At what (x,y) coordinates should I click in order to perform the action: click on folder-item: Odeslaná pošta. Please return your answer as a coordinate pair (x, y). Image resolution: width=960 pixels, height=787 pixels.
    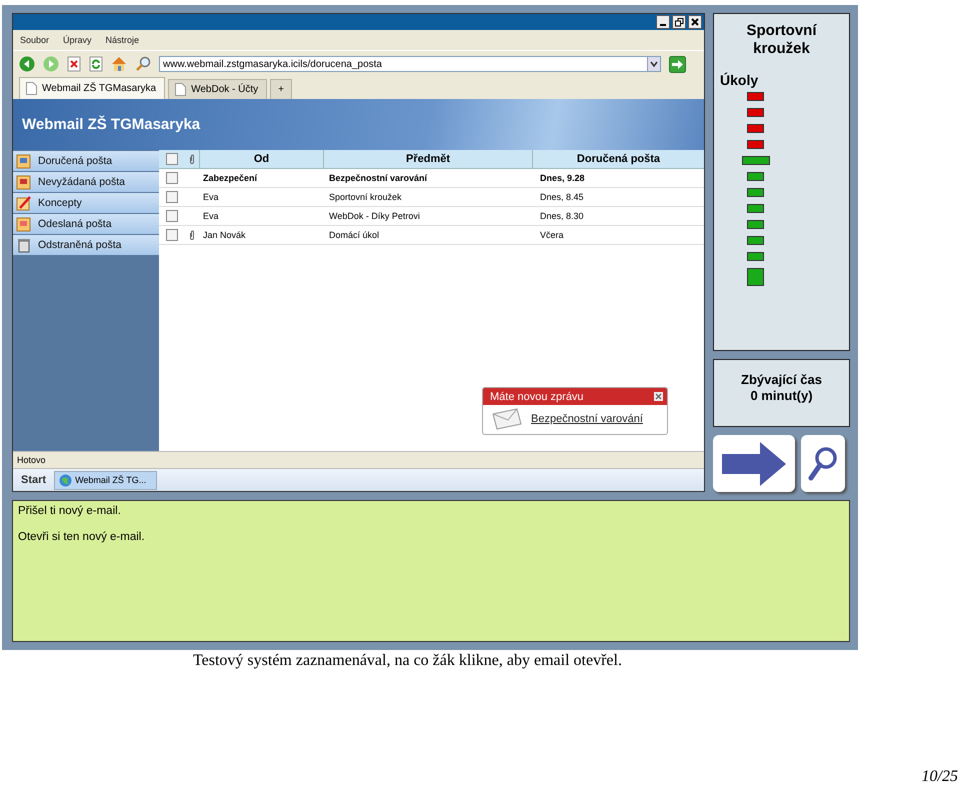
    Looking at the image, I should click on (86, 224).